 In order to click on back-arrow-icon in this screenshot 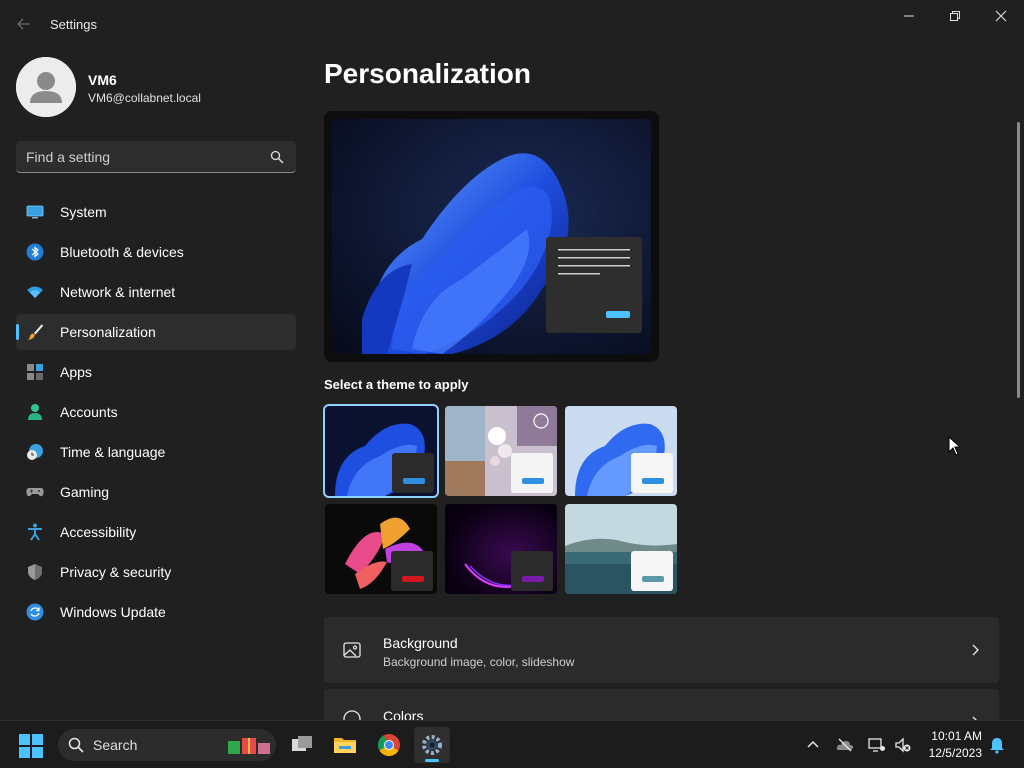, I will do `click(23, 24)`.